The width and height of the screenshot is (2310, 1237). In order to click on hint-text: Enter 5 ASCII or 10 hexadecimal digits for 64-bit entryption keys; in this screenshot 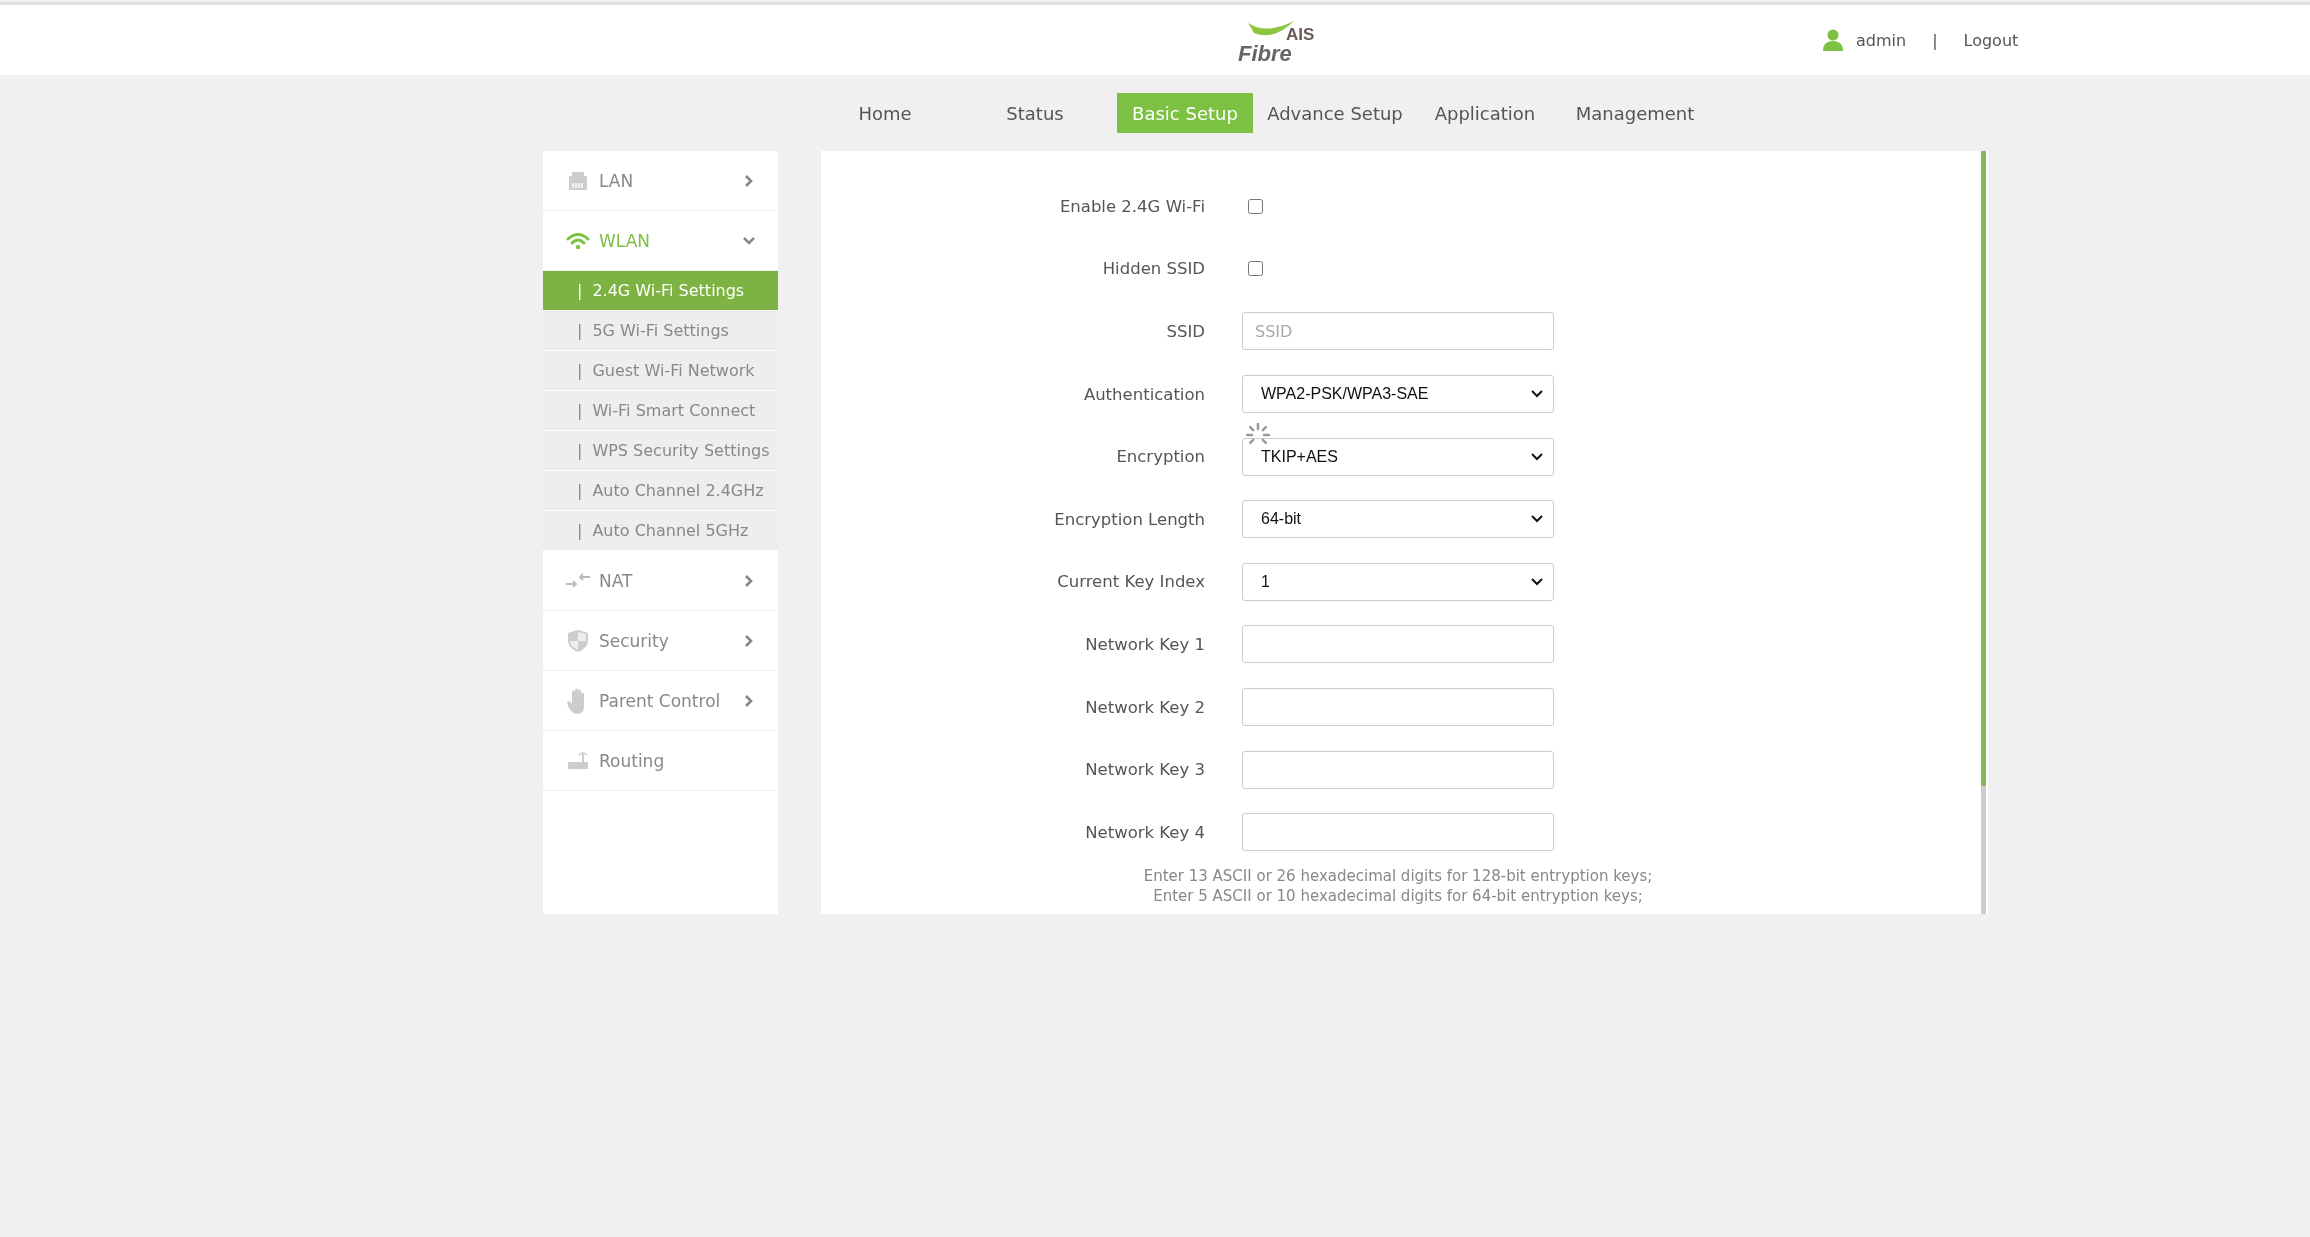, I will do `click(1398, 895)`.